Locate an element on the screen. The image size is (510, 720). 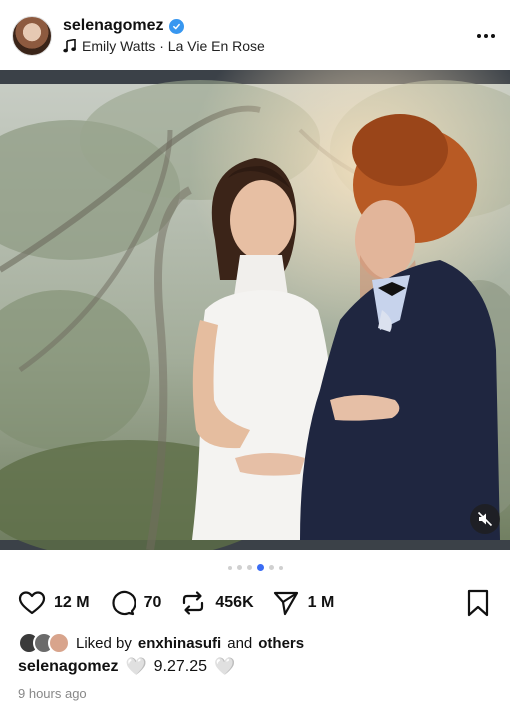
pager-dot-active is located at coordinates (260, 567).